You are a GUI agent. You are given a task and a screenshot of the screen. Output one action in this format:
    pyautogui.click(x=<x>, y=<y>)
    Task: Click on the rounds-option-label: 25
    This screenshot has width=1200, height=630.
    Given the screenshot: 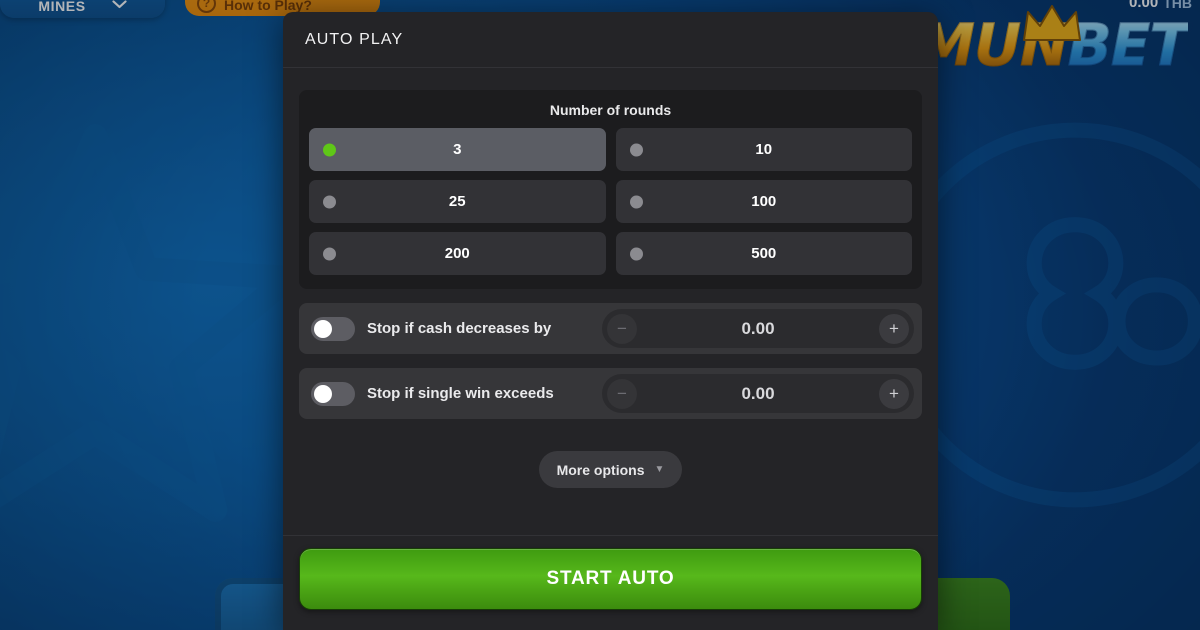 What is the action you would take?
    pyautogui.click(x=457, y=201)
    